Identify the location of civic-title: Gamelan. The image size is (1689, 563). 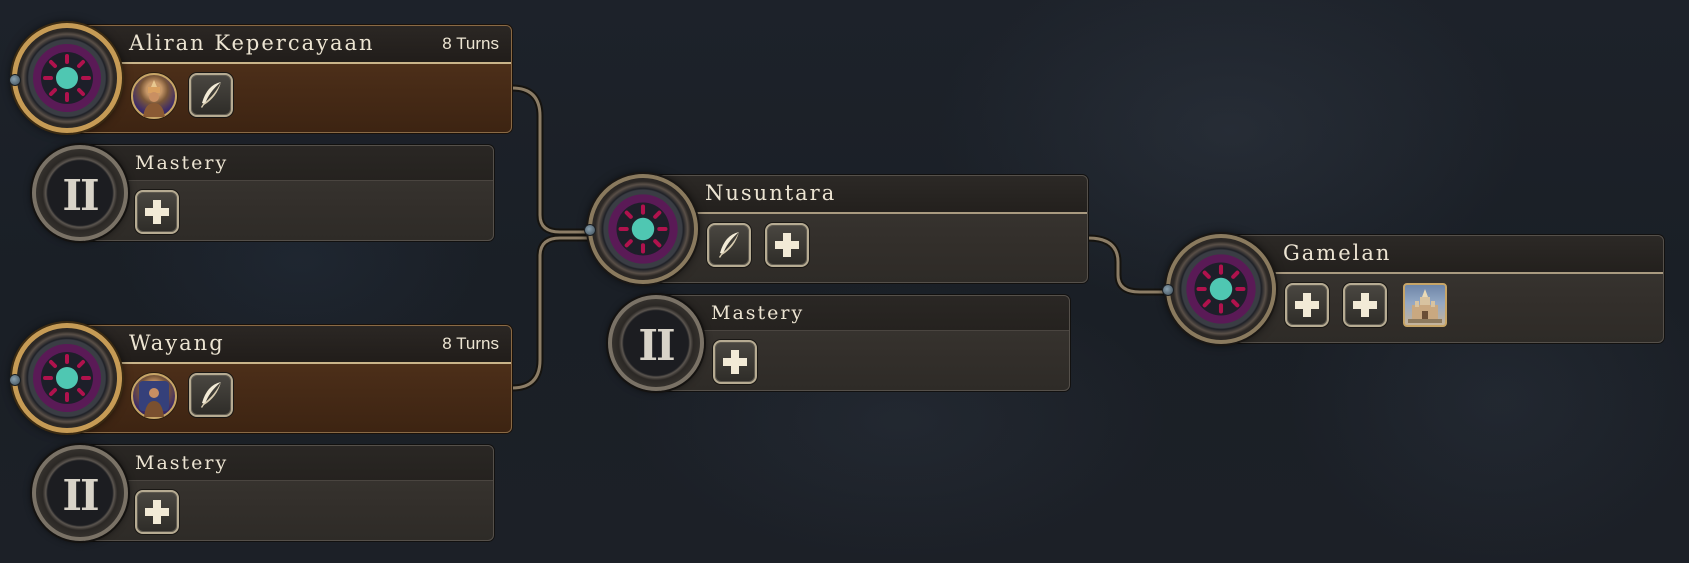
(1337, 253).